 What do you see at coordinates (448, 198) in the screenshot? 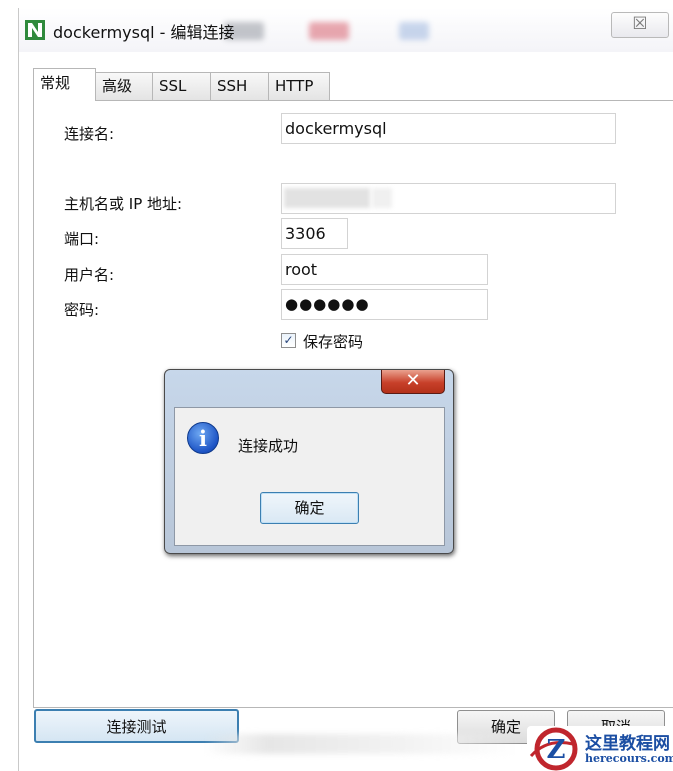
I see `host-input` at bounding box center [448, 198].